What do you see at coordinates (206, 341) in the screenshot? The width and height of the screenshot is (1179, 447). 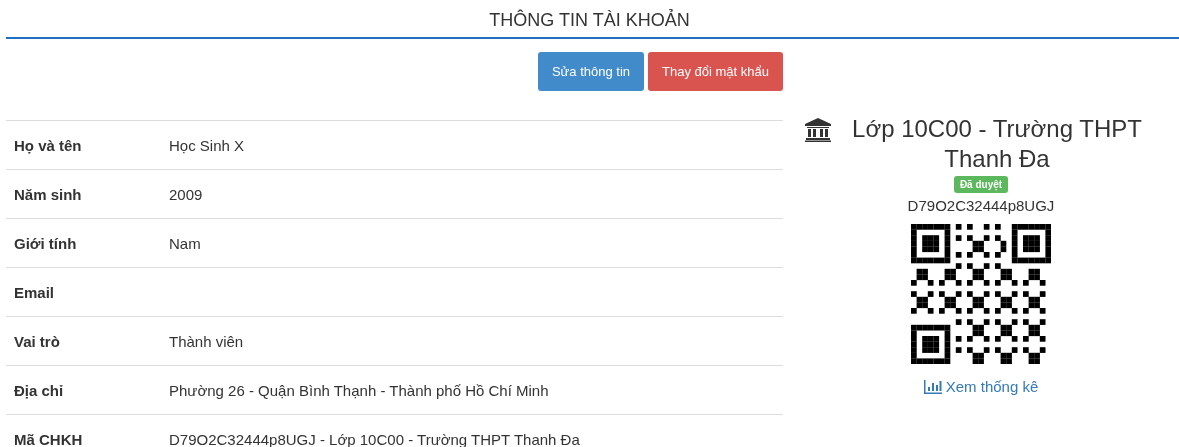 I see `field-value: Thành viên` at bounding box center [206, 341].